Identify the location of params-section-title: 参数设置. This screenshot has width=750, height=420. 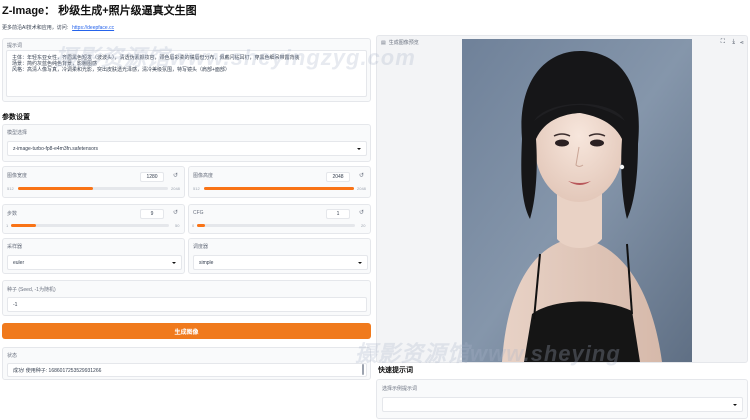
(16, 117).